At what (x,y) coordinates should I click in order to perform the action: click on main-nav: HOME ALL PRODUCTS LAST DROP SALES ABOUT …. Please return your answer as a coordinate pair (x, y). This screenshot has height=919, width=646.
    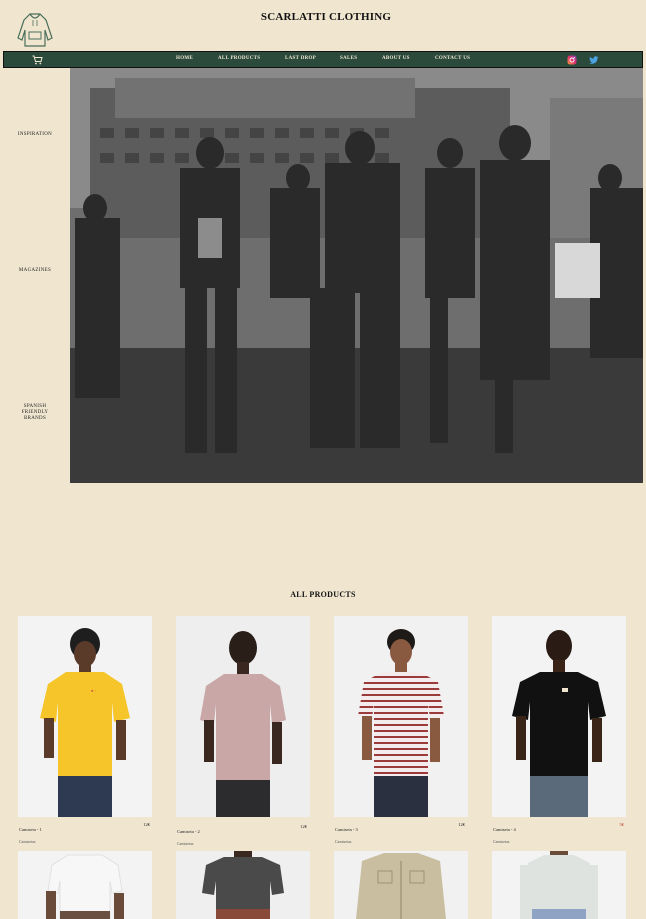
    Looking at the image, I should click on (323, 59).